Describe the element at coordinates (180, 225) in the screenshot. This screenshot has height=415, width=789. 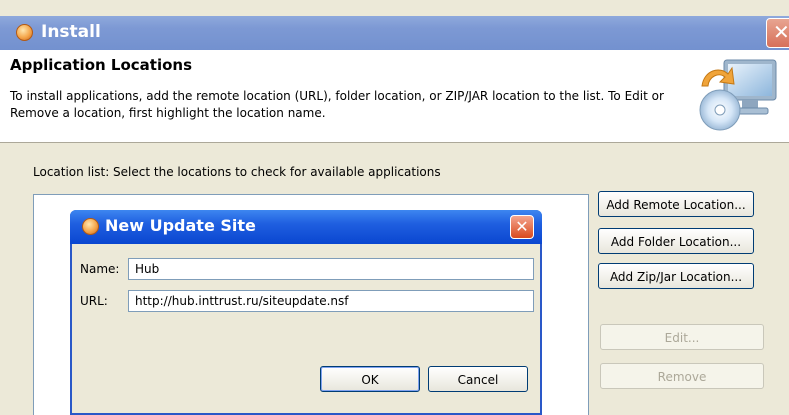
I see `dialog-title: New Update Site` at that location.